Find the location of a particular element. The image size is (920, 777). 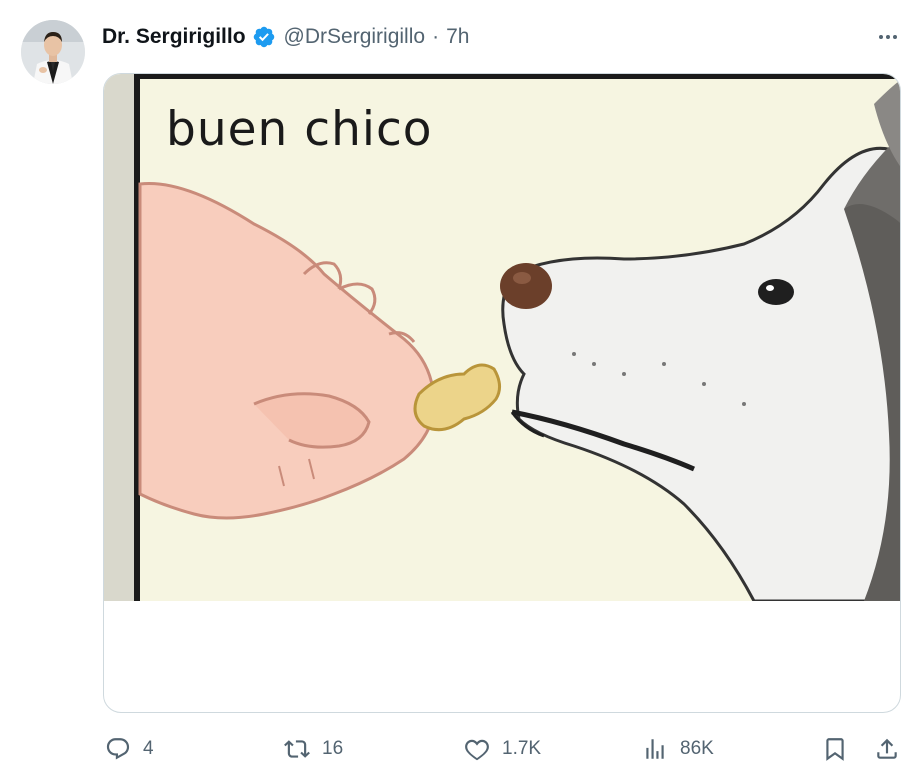

heart-icon is located at coordinates (477, 750).